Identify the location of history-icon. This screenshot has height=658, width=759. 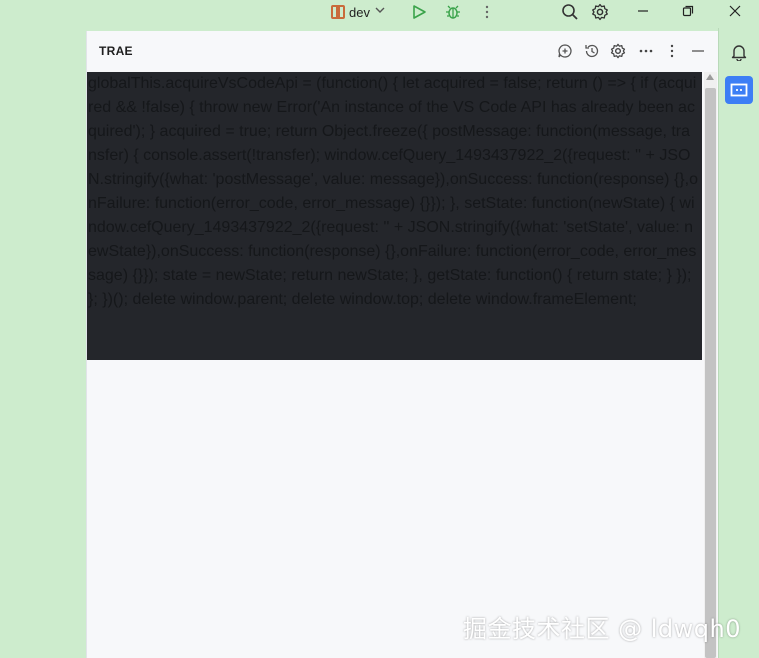
(592, 51).